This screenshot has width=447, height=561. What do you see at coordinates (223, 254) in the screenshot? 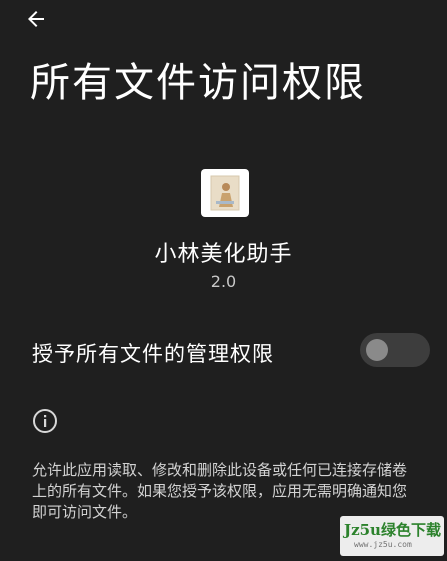
I see `app-name: 小林美化助手` at bounding box center [223, 254].